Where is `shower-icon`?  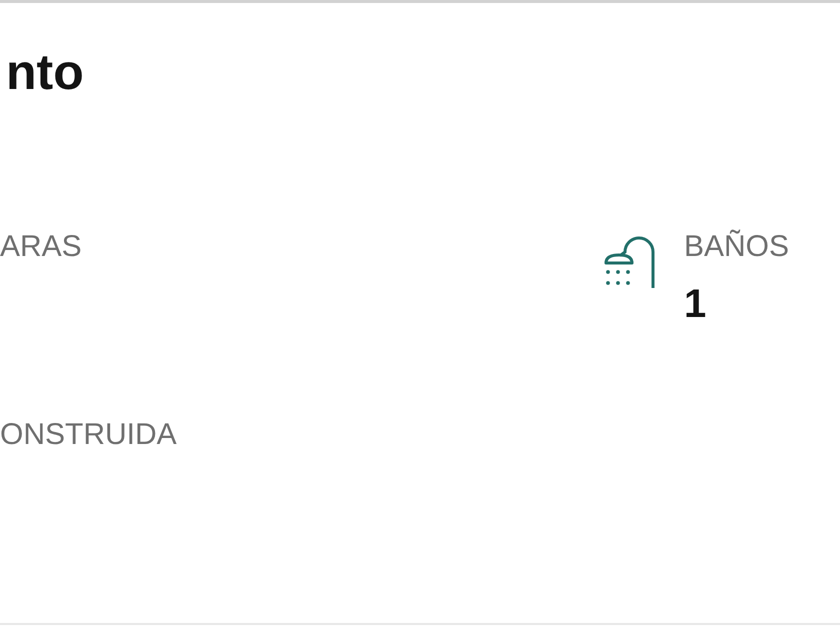 shower-icon is located at coordinates (630, 262).